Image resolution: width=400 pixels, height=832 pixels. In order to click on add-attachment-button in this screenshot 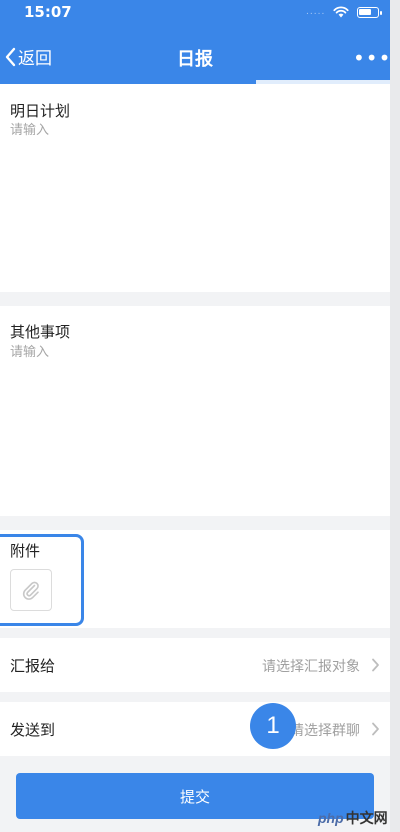, I will do `click(31, 590)`.